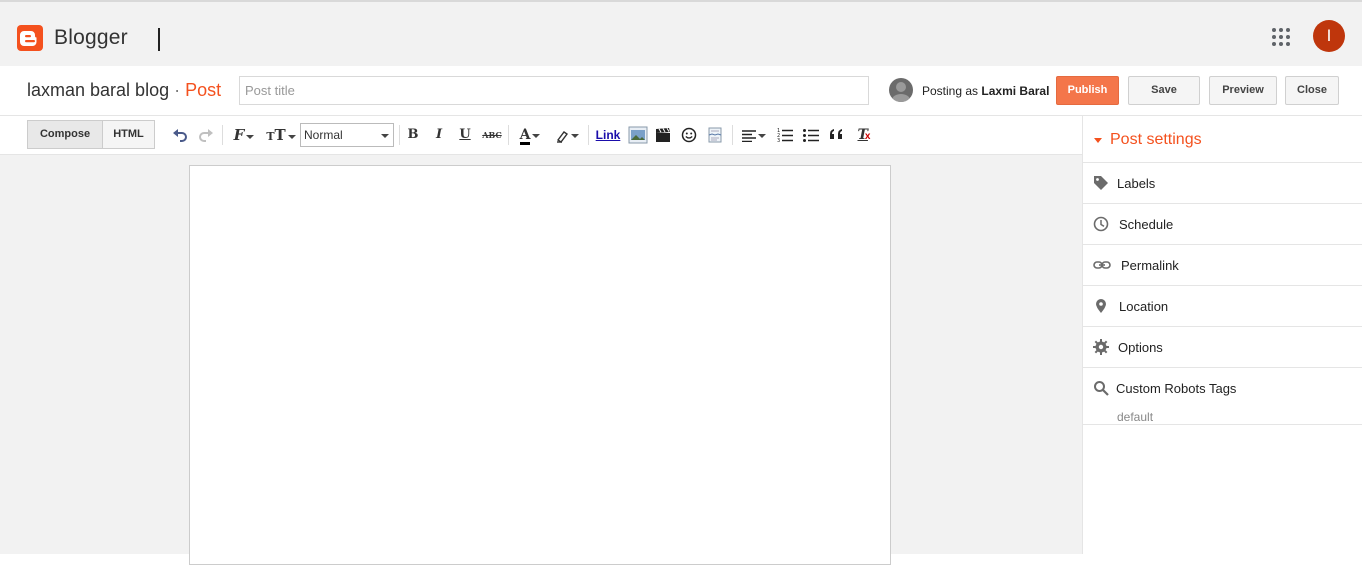 The image size is (1362, 565). I want to click on sidebar-item-label: Permalink, so click(1150, 265).